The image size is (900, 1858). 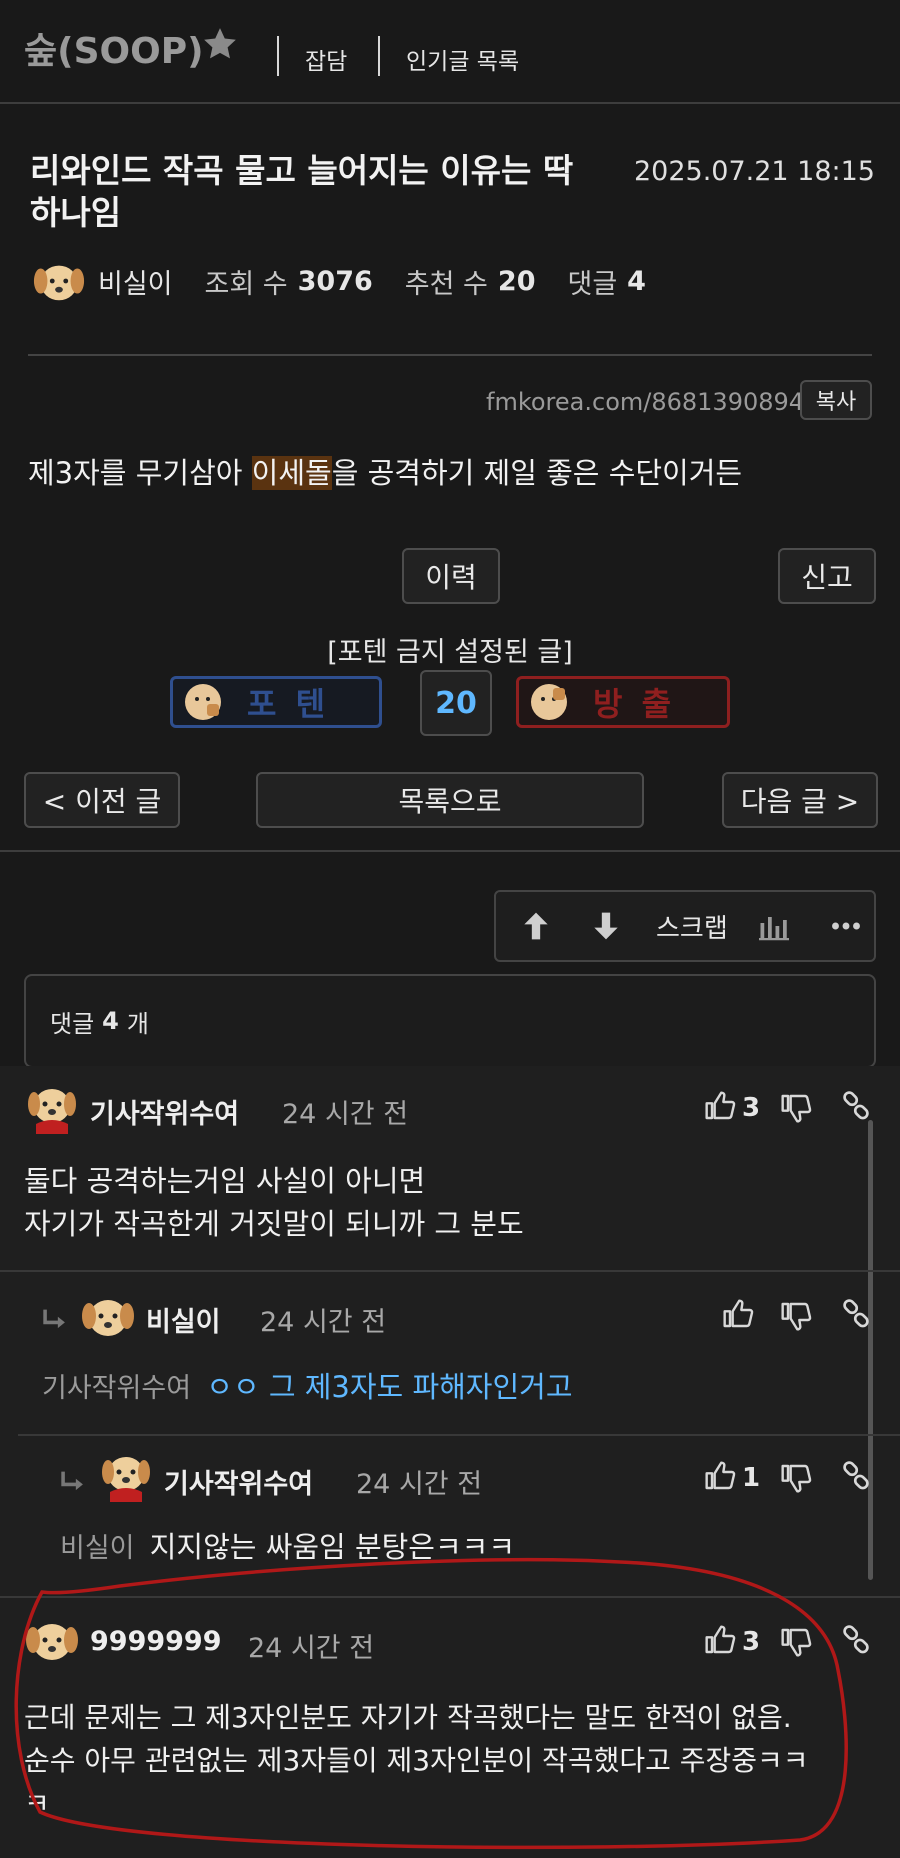 I want to click on recommend-label: 추천 수, so click(x=446, y=284).